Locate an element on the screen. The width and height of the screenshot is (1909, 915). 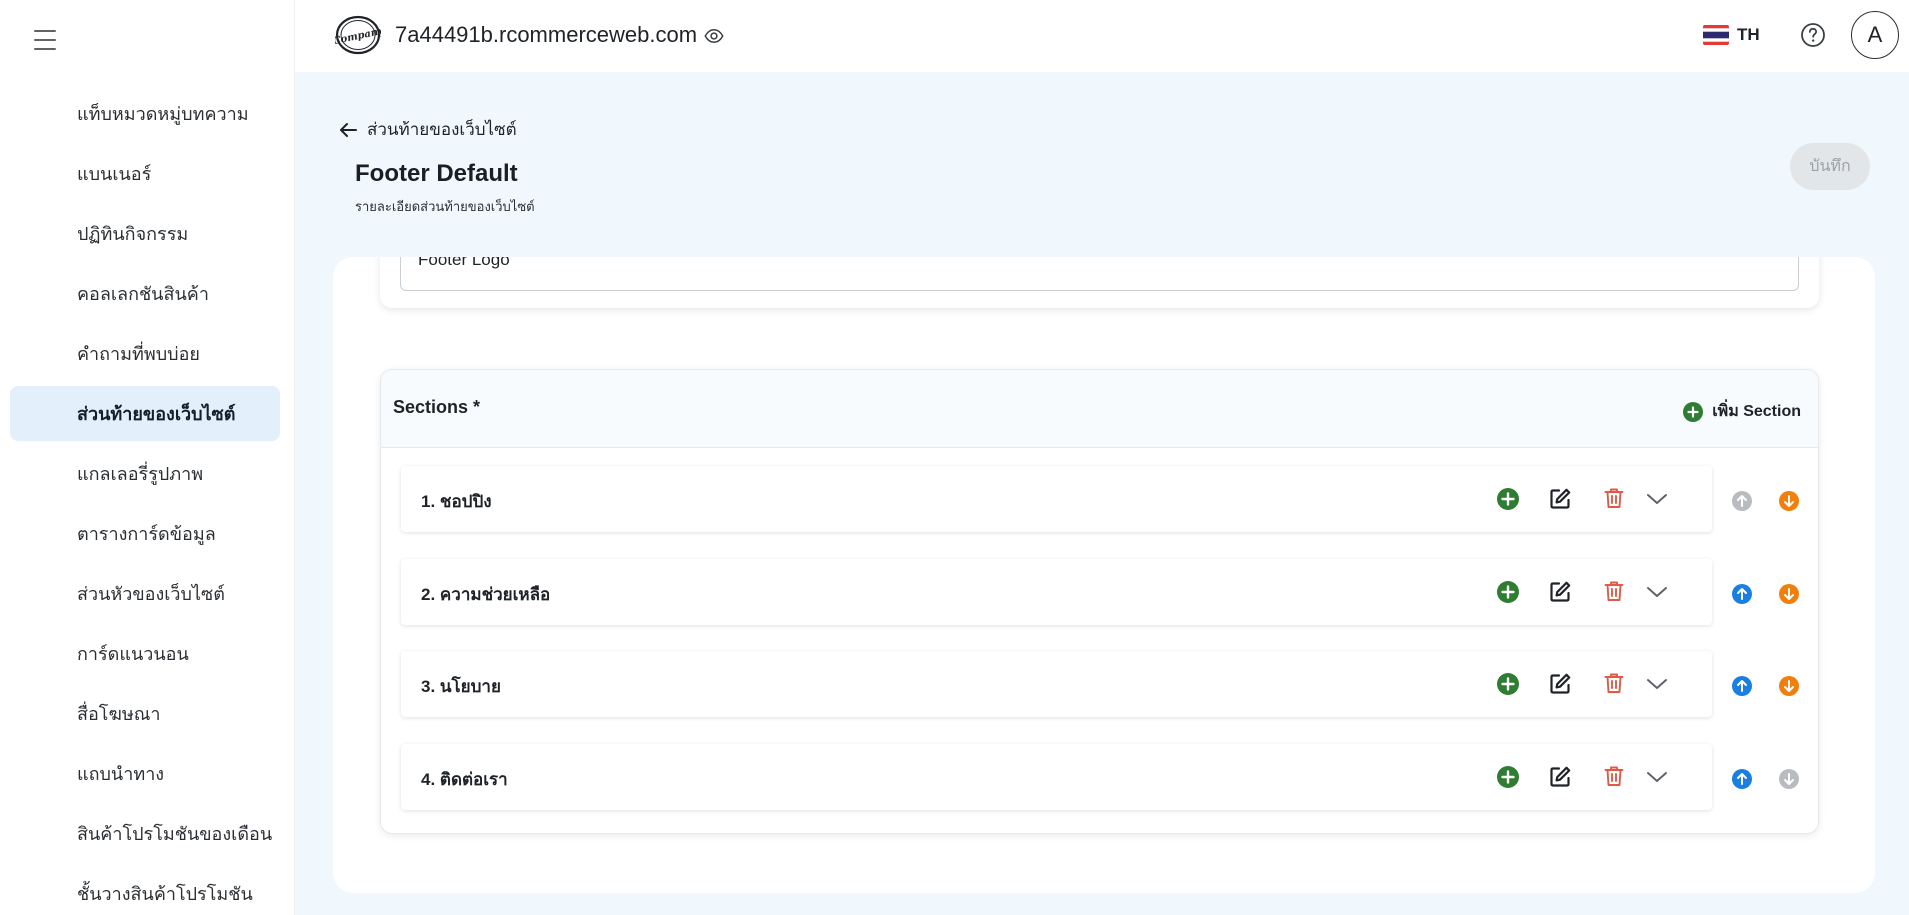
save-button: บันทึก is located at coordinates (1830, 166).